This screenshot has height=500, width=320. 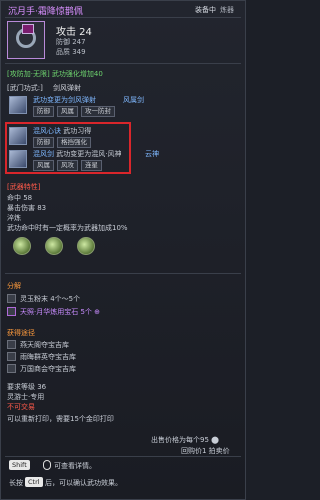 I want to click on special-line: 暴击伤害 83, so click(x=27, y=208).